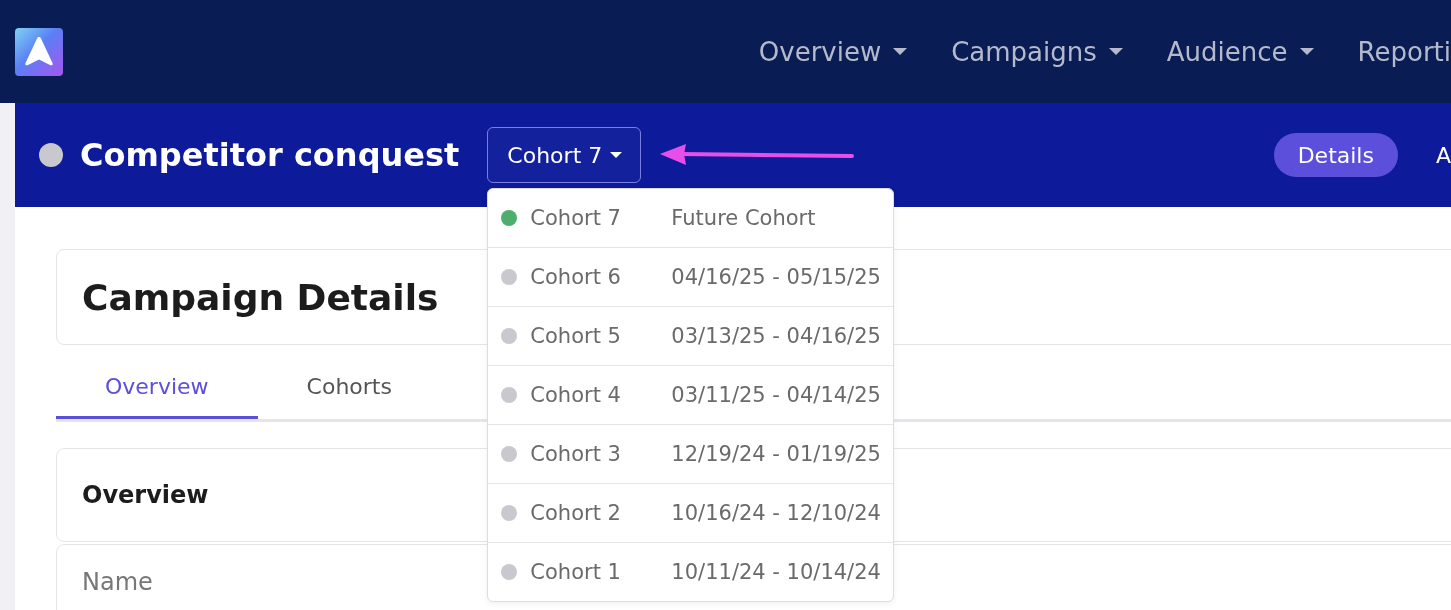  Describe the element at coordinates (39, 51) in the screenshot. I see `logo-icon` at that location.